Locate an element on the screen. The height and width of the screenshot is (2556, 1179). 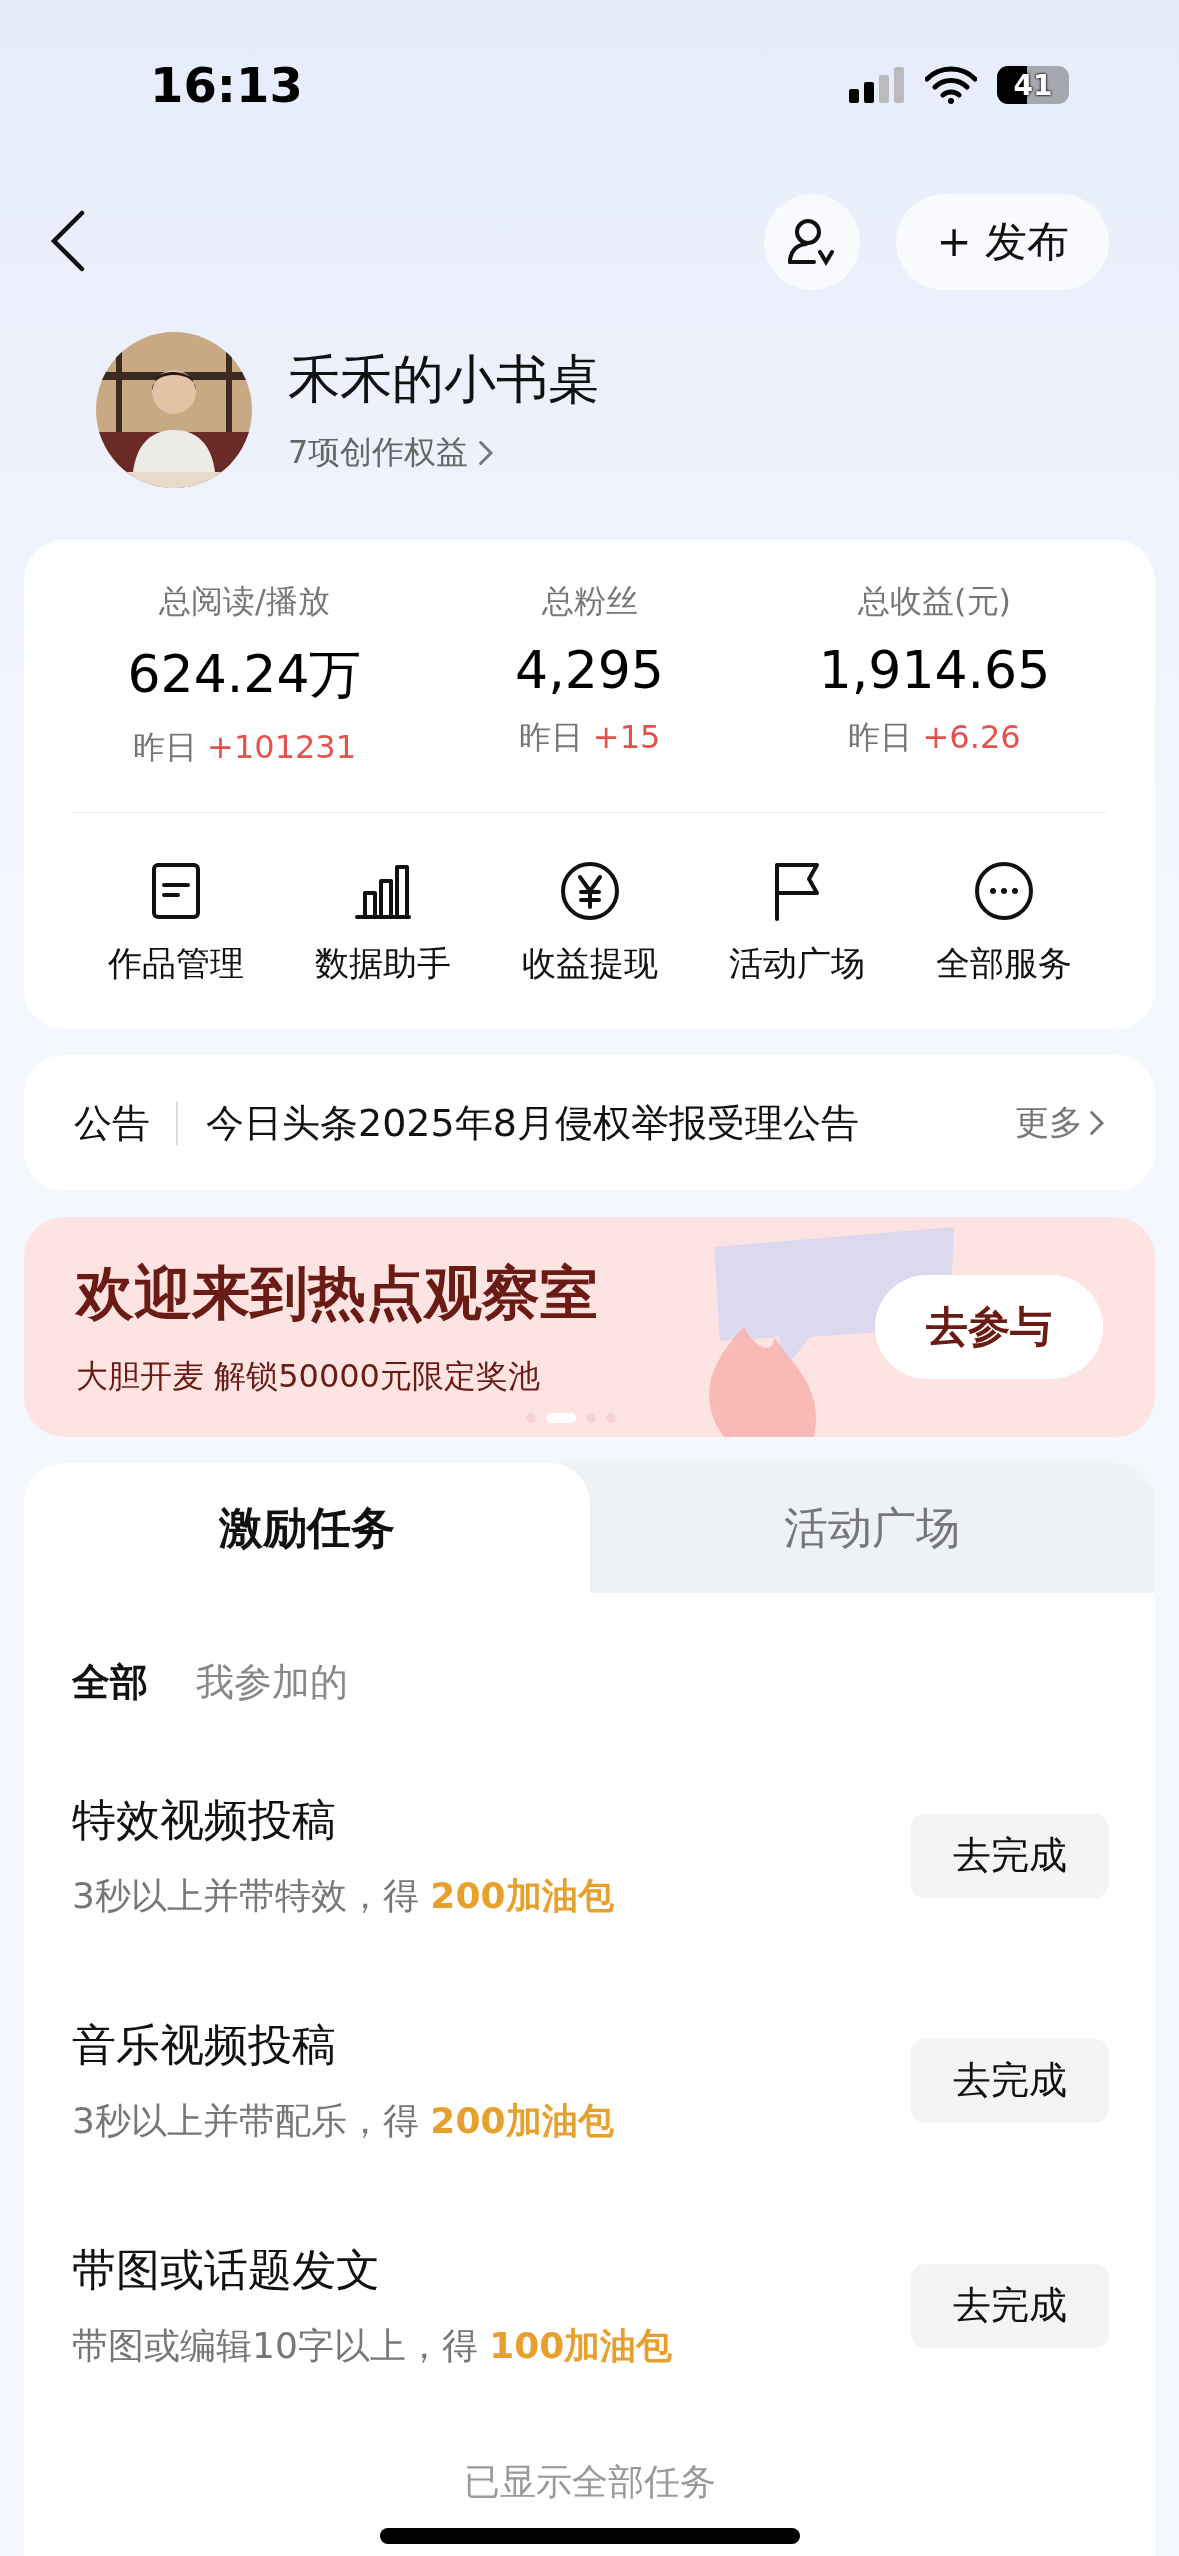
end-of-list-text: 已显示全部任务 is located at coordinates (589, 2481).